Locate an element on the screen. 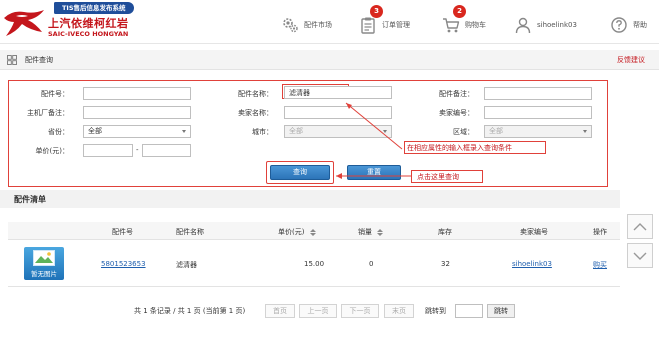 This screenshot has width=659, height=337. price-label: 单价(元)： is located at coordinates (52, 151).